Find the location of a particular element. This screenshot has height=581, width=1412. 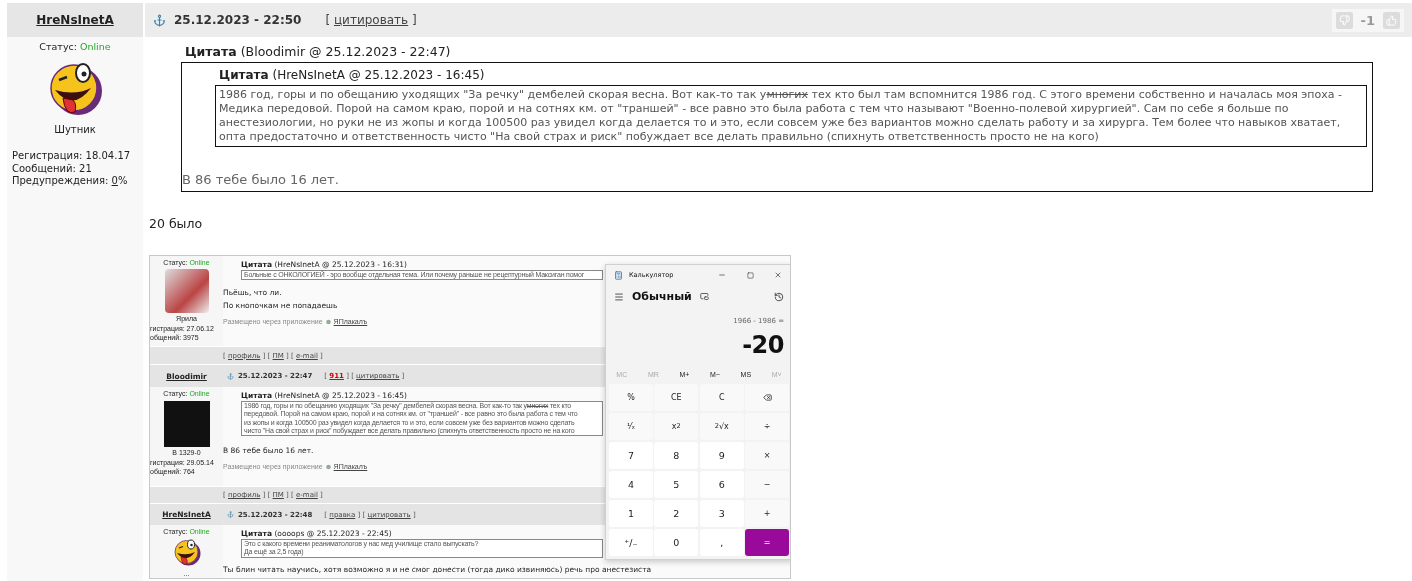

calculator-key: 5 is located at coordinates (676, 484).